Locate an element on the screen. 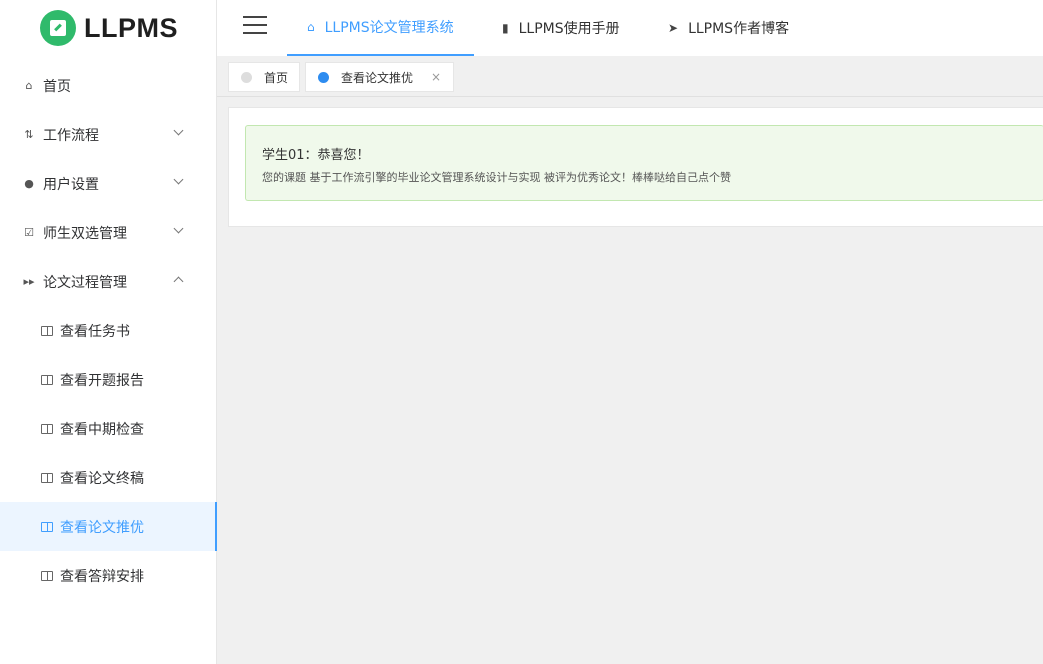 The width and height of the screenshot is (1043, 664). tab-label: LLPMS论文管理系统 is located at coordinates (389, 28).